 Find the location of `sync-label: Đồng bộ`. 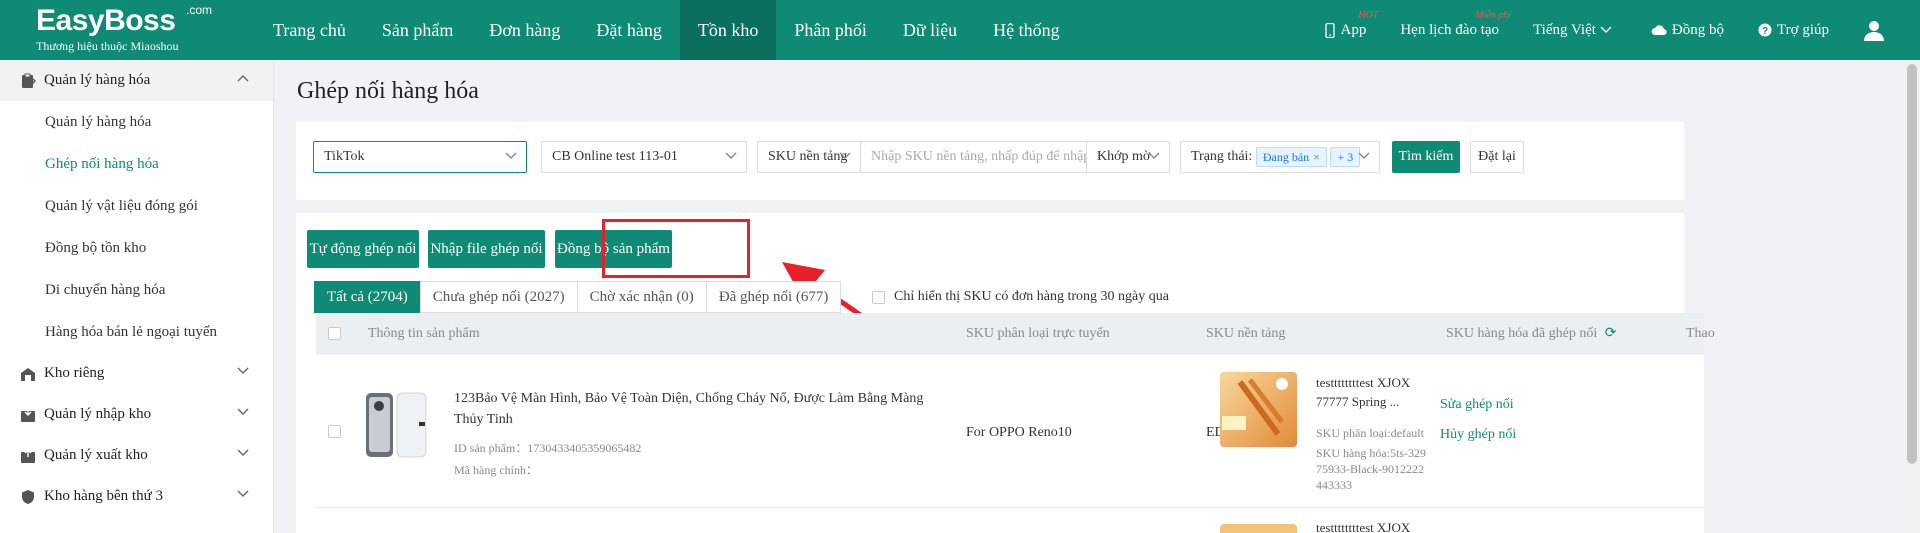

sync-label: Đồng bộ is located at coordinates (1698, 29).